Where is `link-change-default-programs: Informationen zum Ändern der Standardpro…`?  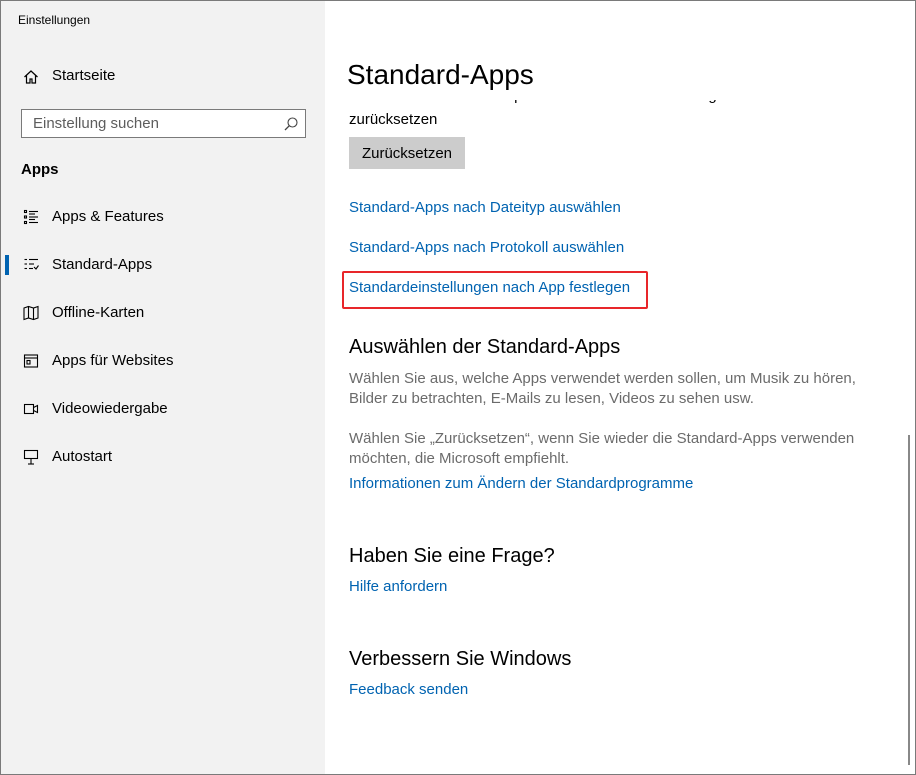
link-change-default-programs: Informationen zum Ändern der Standardpro… is located at coordinates (521, 483).